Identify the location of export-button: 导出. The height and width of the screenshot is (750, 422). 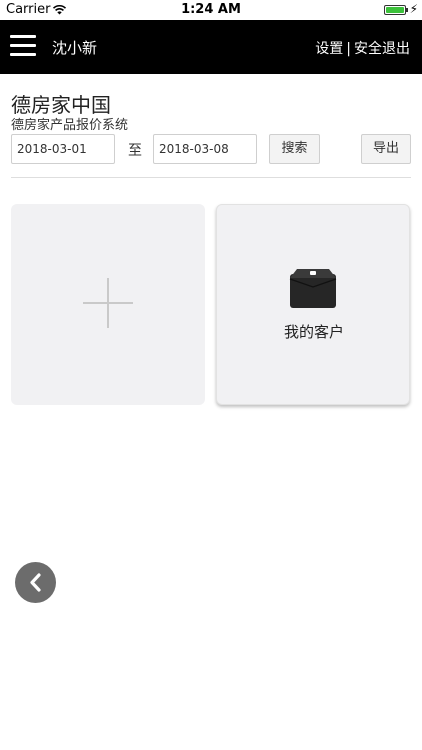
(386, 149).